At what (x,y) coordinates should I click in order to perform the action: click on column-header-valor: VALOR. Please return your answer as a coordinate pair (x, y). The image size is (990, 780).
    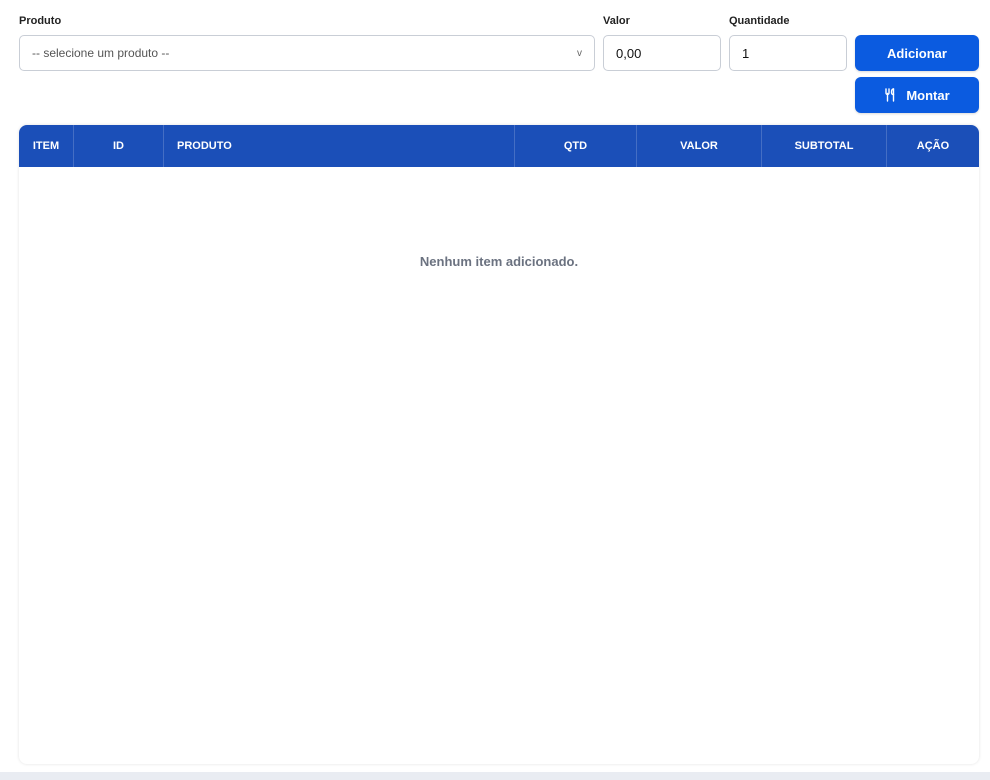
    Looking at the image, I should click on (699, 146).